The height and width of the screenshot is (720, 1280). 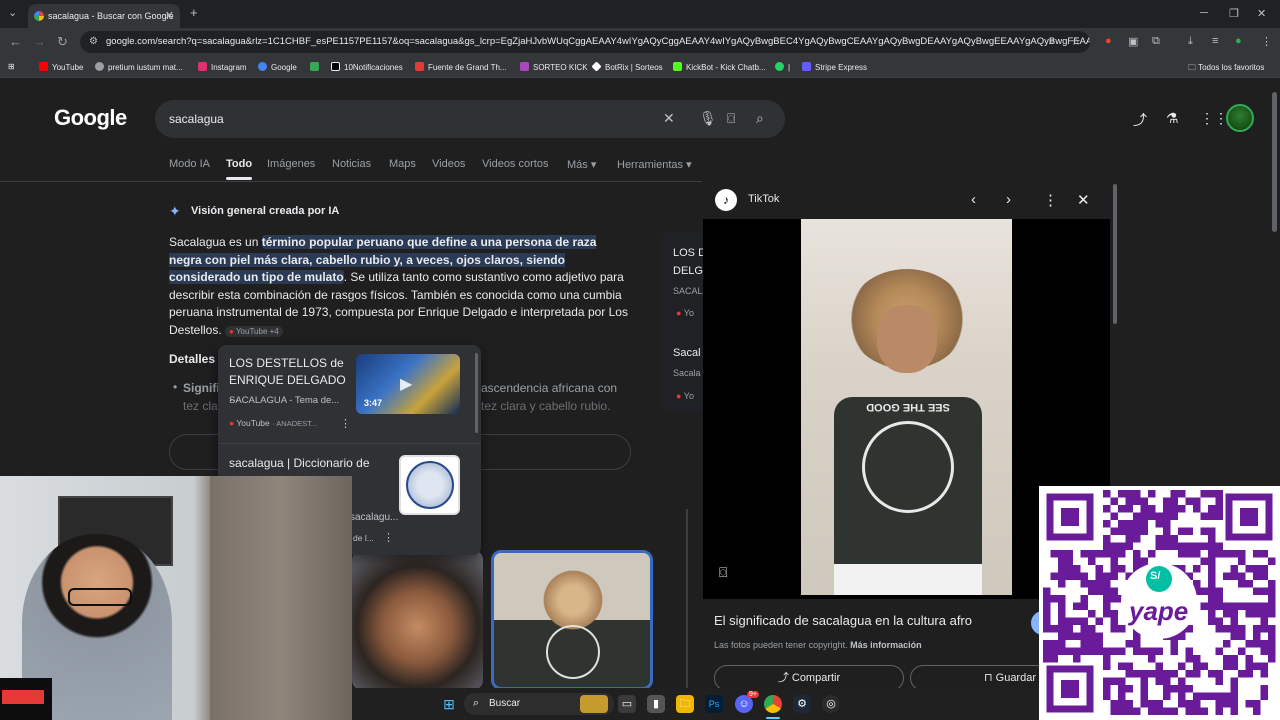 What do you see at coordinates (189, 164) in the screenshot?
I see `tab-modo-ia: Modo IA` at bounding box center [189, 164].